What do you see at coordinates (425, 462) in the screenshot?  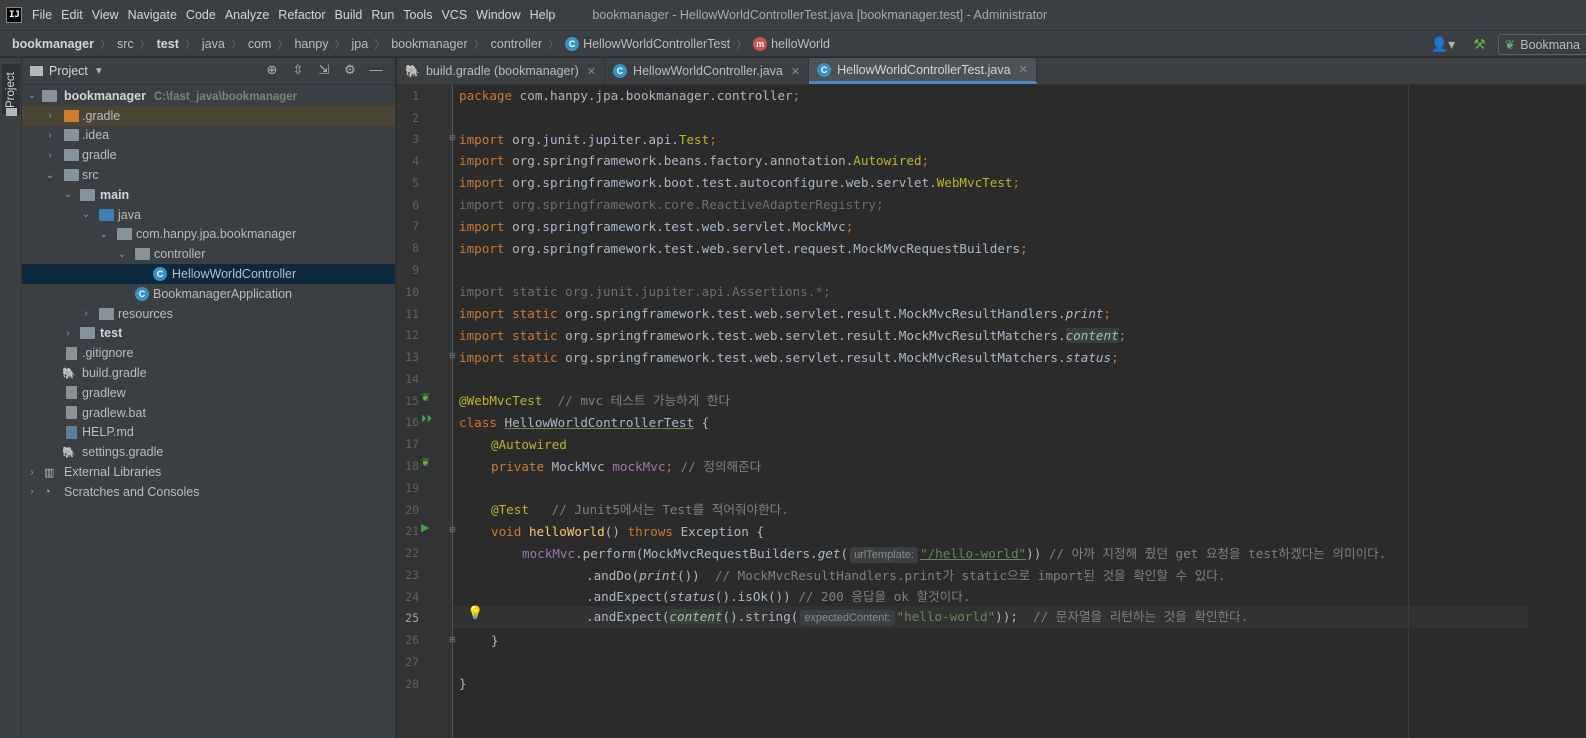 I see `spring-bean-icon: ❦` at bounding box center [425, 462].